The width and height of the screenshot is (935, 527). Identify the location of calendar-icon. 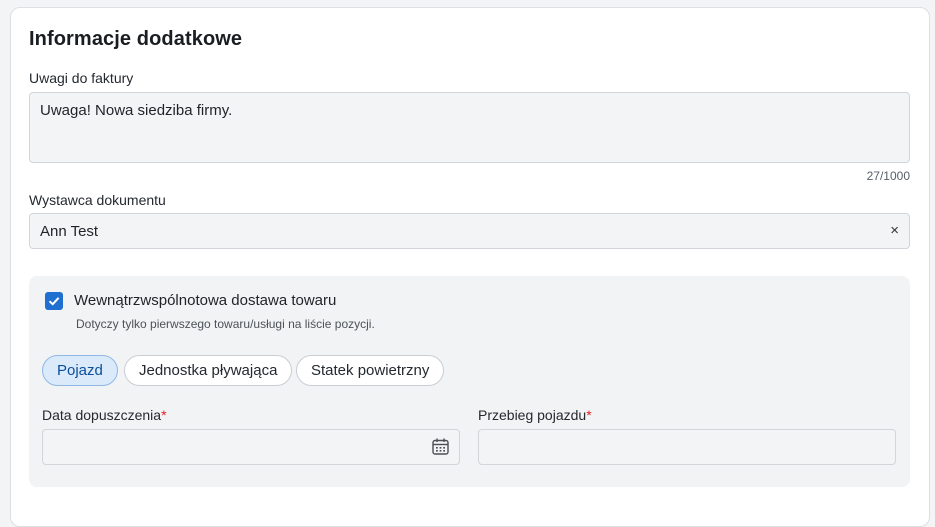
(440, 446).